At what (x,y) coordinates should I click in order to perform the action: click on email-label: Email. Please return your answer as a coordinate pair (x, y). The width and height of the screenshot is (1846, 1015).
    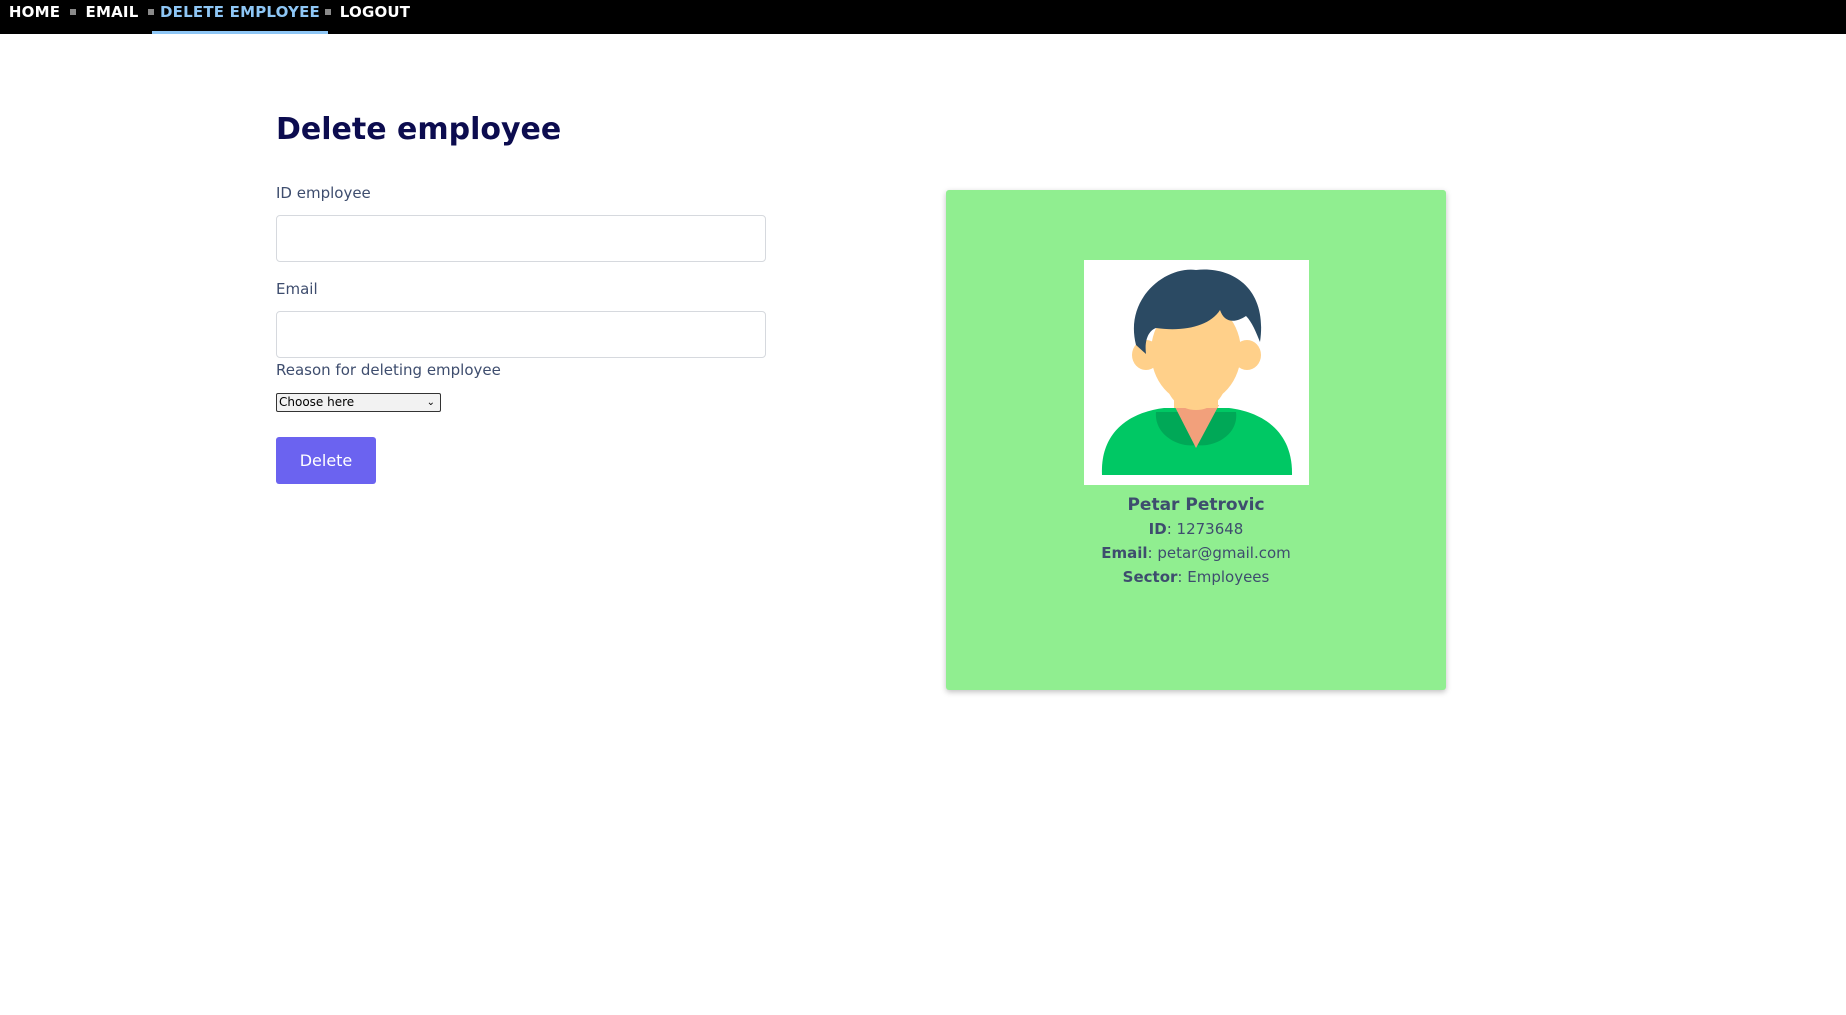
    Looking at the image, I should click on (297, 289).